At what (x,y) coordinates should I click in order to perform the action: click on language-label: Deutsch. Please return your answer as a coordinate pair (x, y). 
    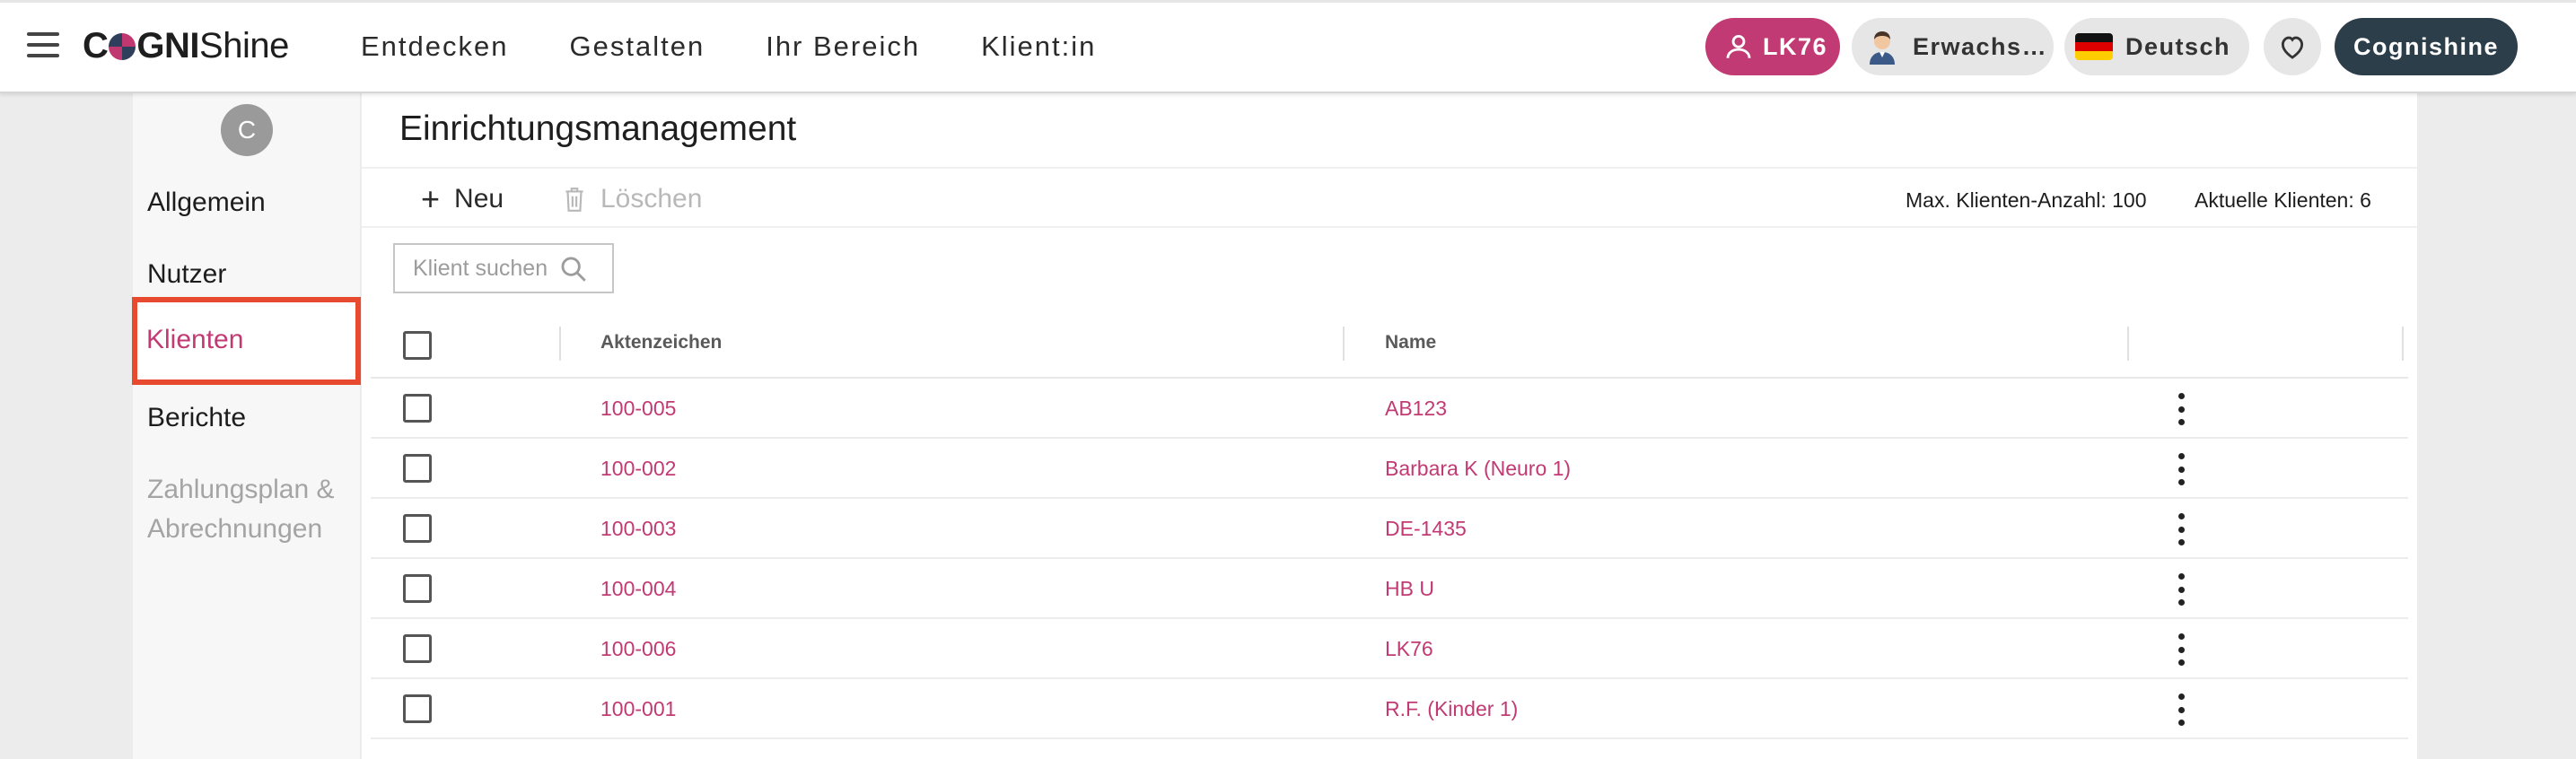
    Looking at the image, I should click on (2178, 46).